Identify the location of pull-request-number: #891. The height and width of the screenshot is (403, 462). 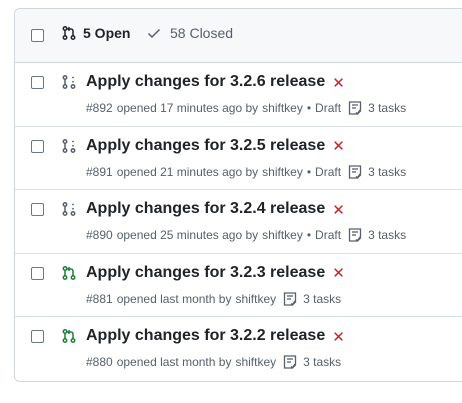
(99, 171).